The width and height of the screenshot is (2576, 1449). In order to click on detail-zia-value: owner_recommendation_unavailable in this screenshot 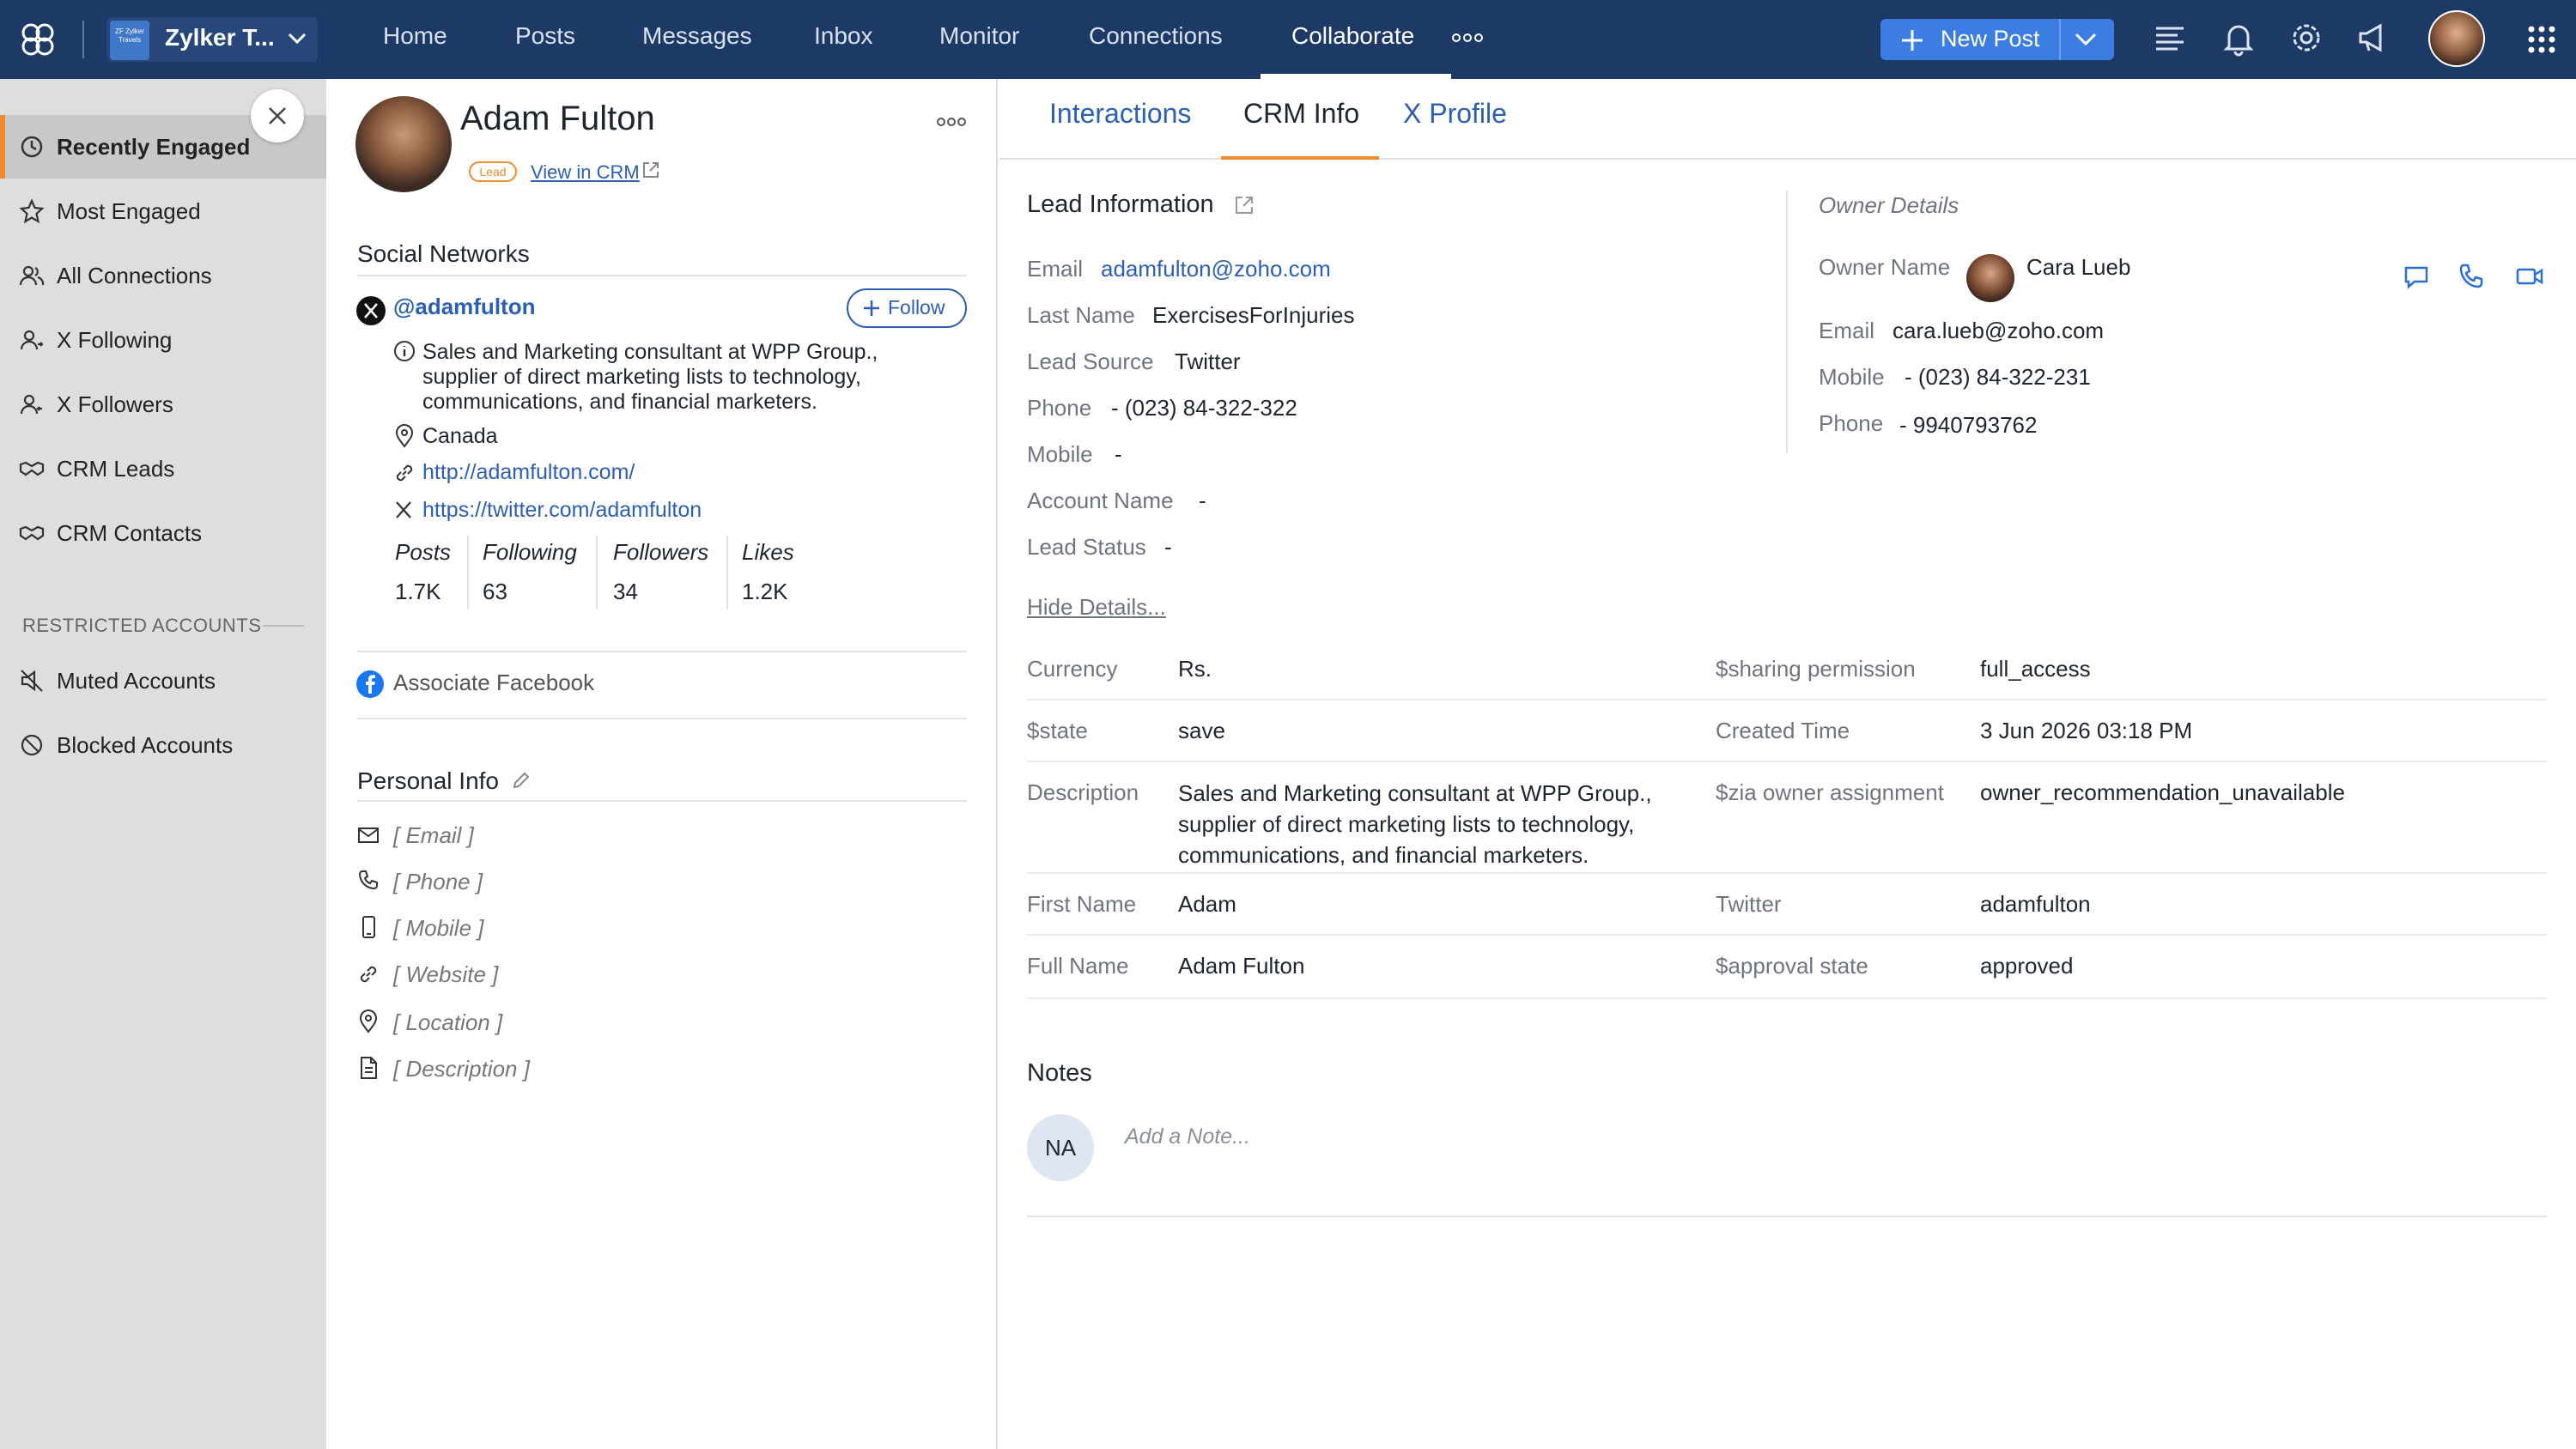, I will do `click(2163, 792)`.